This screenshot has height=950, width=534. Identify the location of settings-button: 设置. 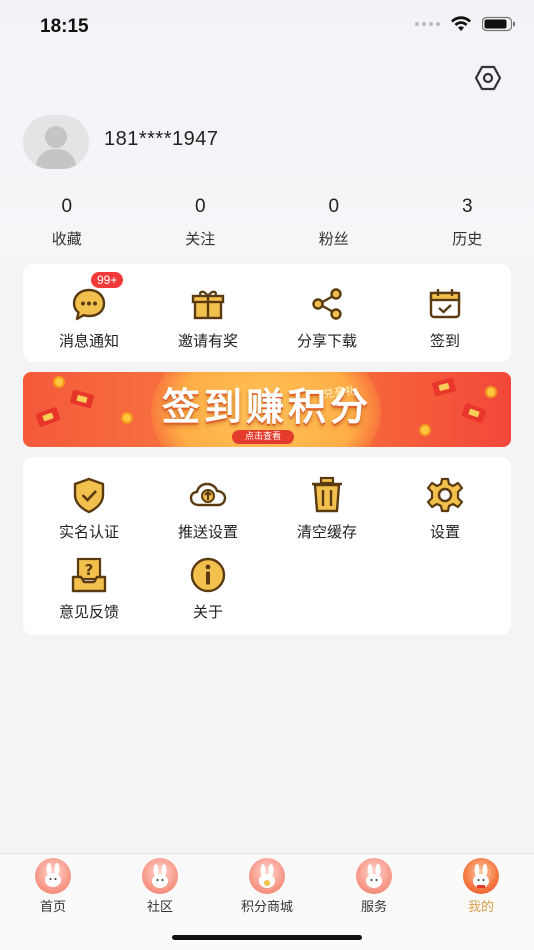
(445, 508).